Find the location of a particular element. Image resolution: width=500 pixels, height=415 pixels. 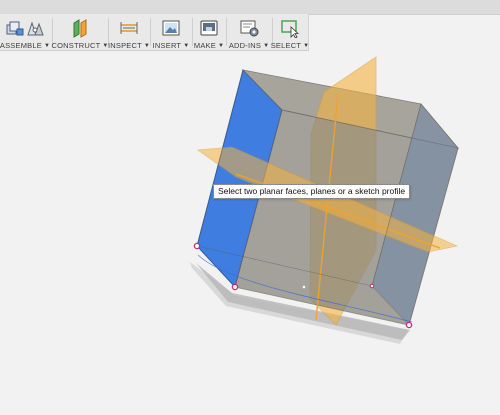

inspect-menu: INSPECT ▼ is located at coordinates (128, 32).